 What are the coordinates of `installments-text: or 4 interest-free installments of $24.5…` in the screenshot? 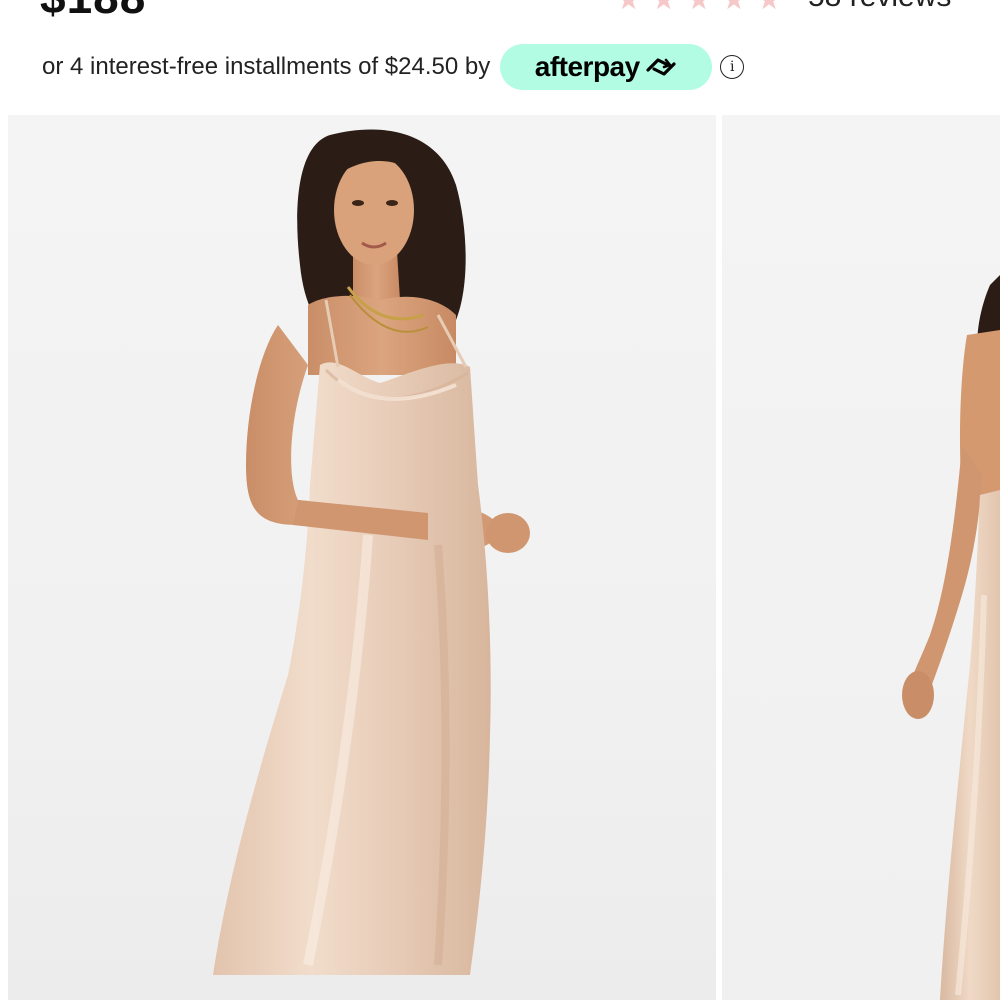 It's located at (266, 66).